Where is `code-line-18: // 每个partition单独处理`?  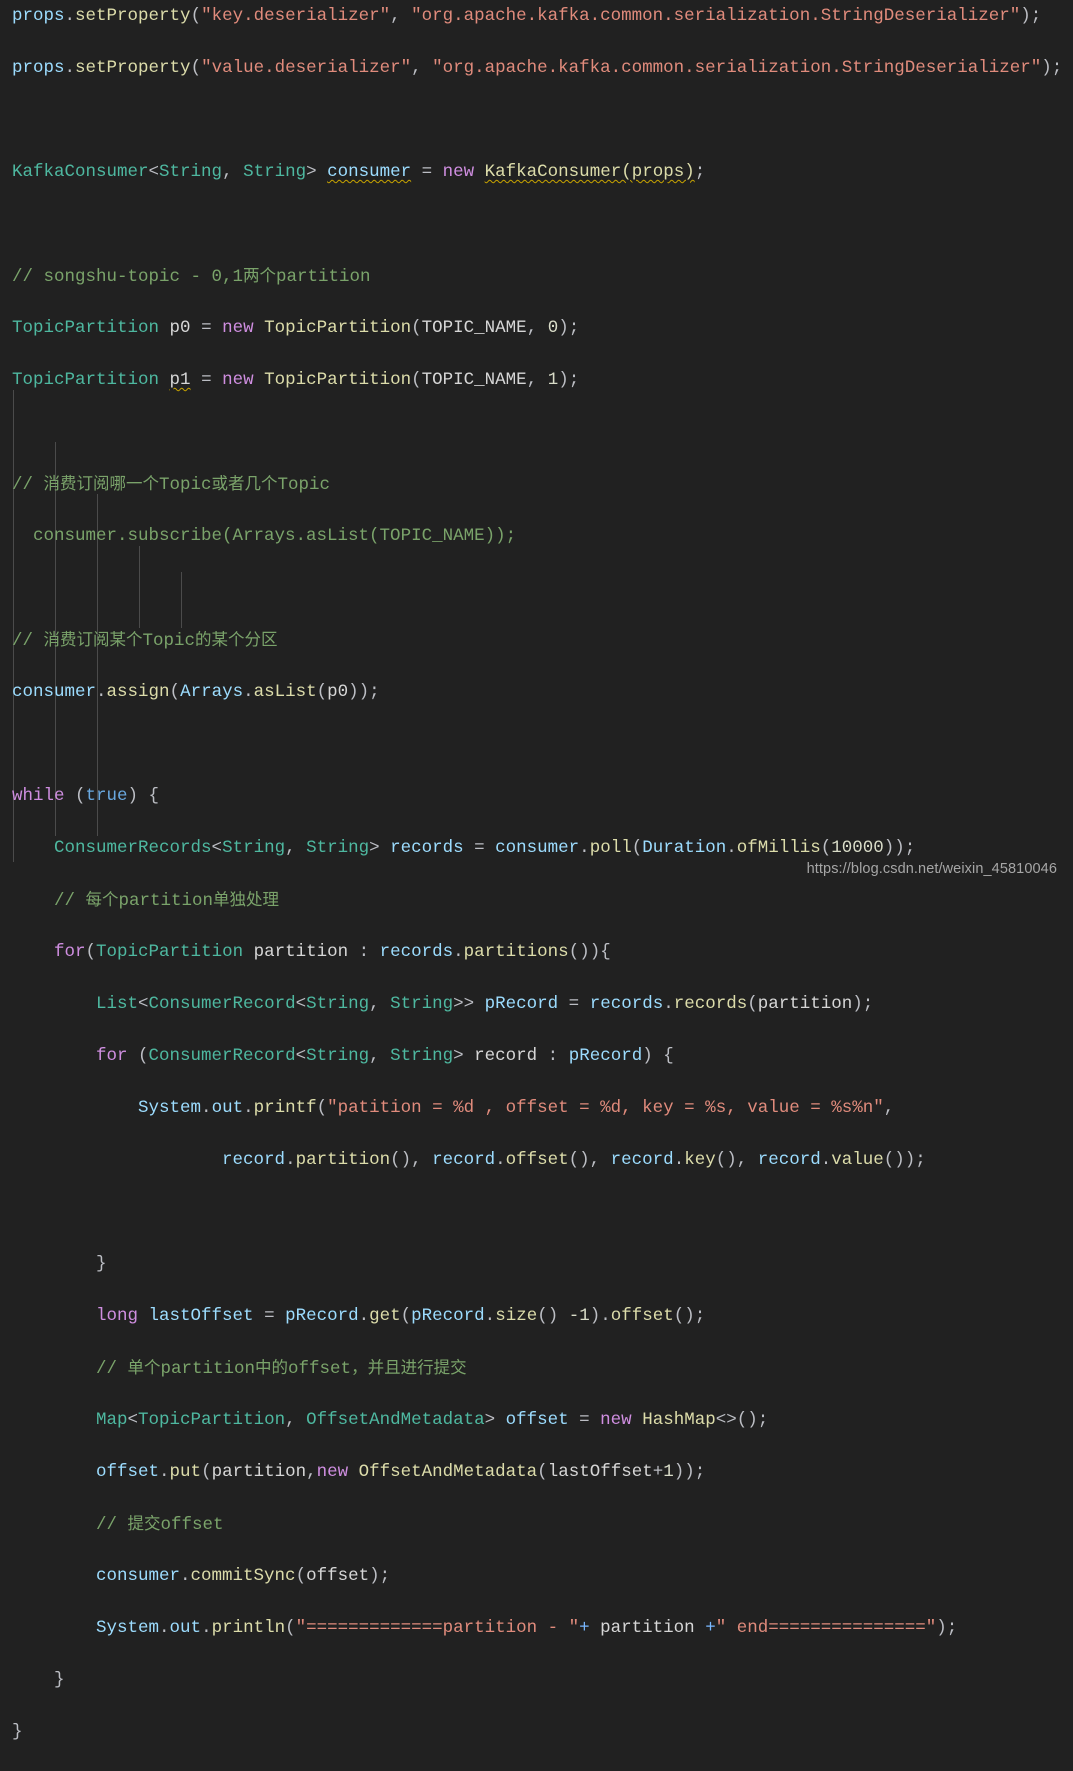
code-line-18: // 每个partition单独处理 is located at coordinates (167, 900).